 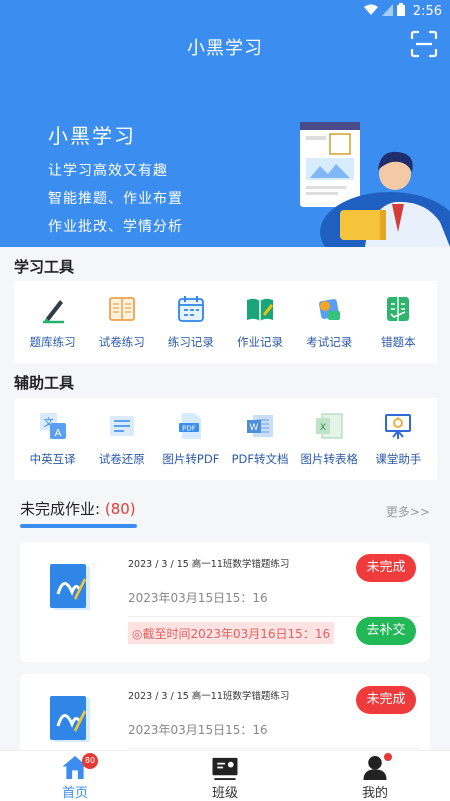 I want to click on open-book-icon, so click(x=260, y=309).